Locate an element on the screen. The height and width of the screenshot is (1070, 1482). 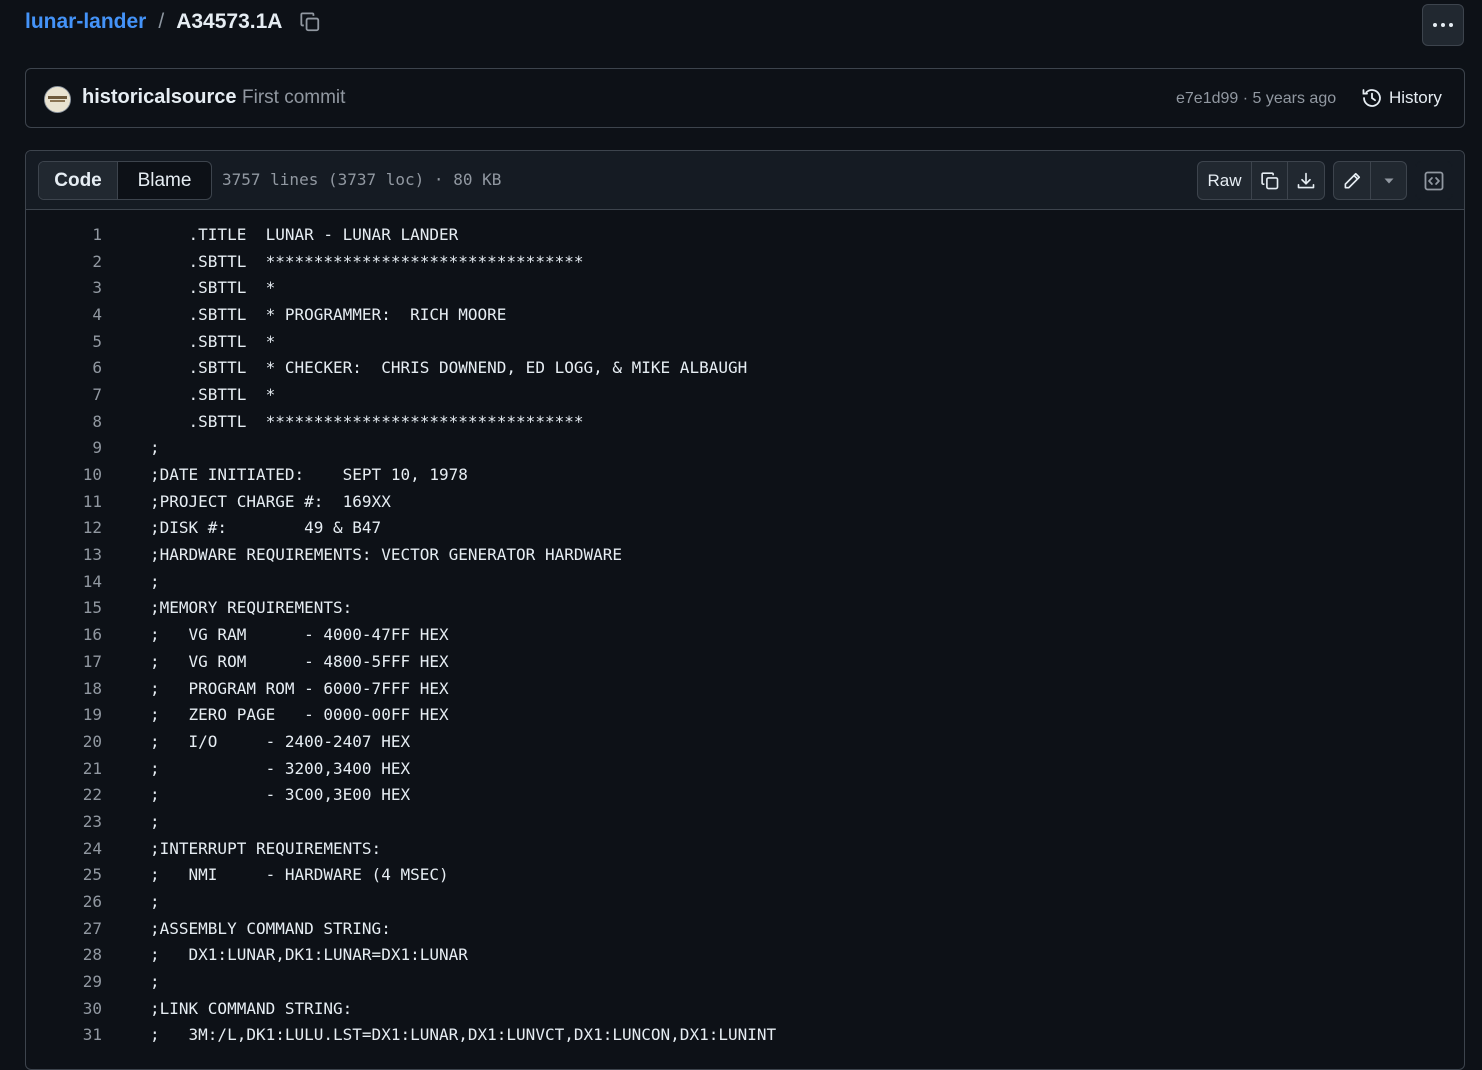
line-number: 1 is located at coordinates (64, 234).